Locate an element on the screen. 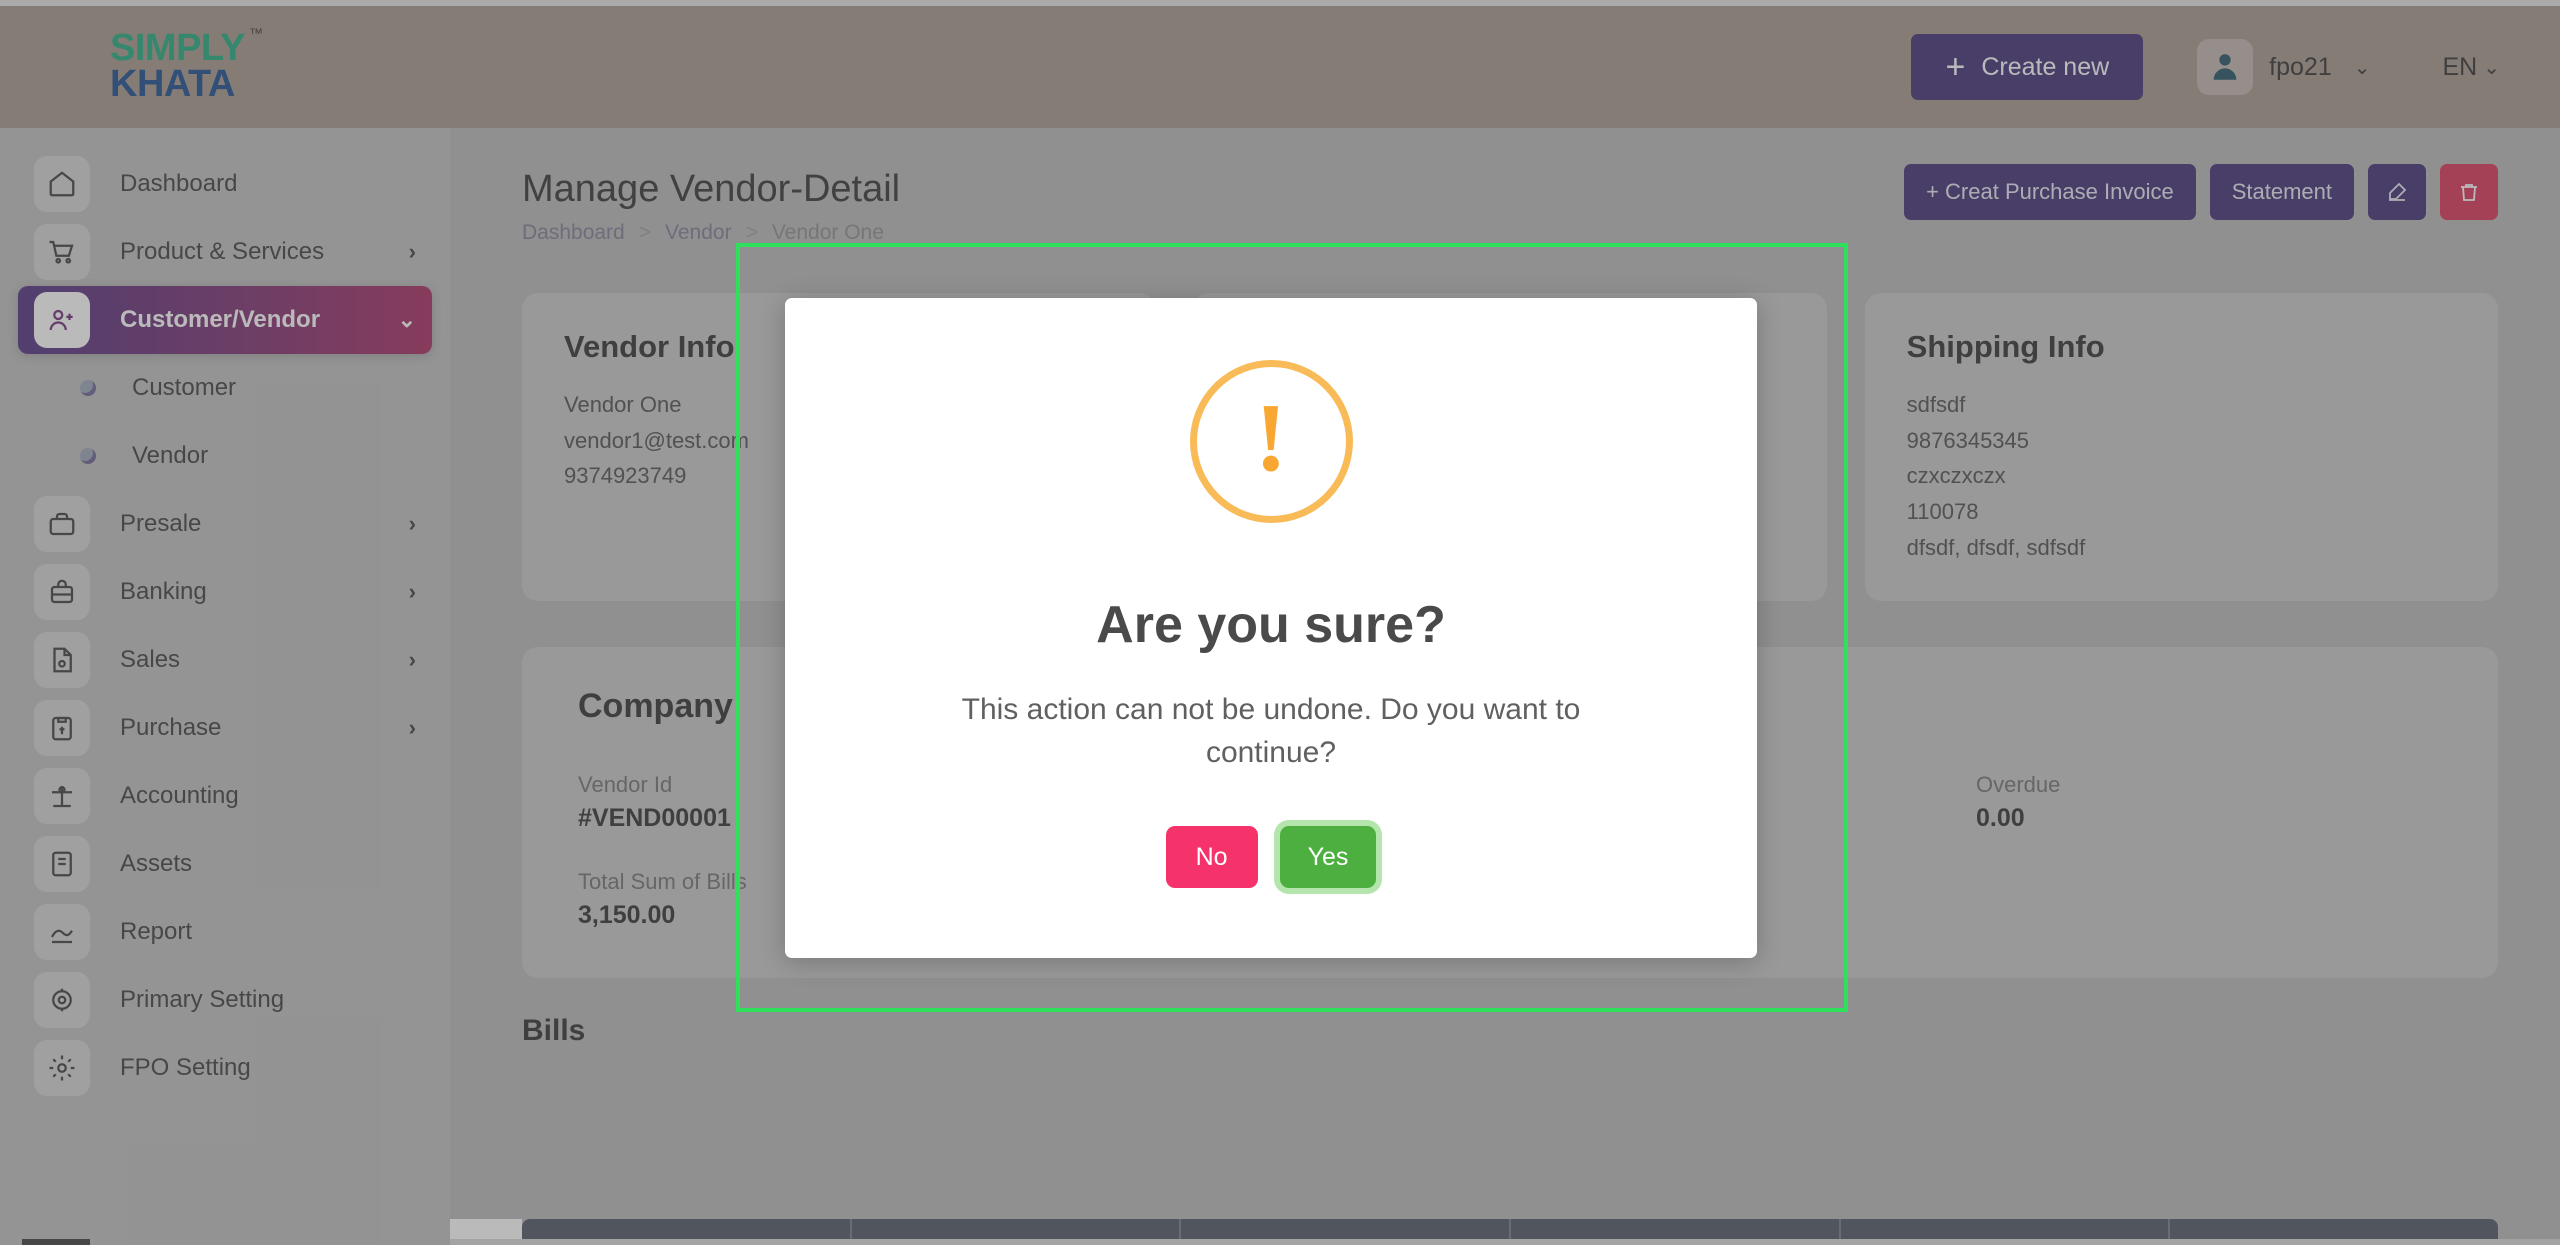 The height and width of the screenshot is (1245, 2560). dialog-action-group: No Yes is located at coordinates (1271, 857).